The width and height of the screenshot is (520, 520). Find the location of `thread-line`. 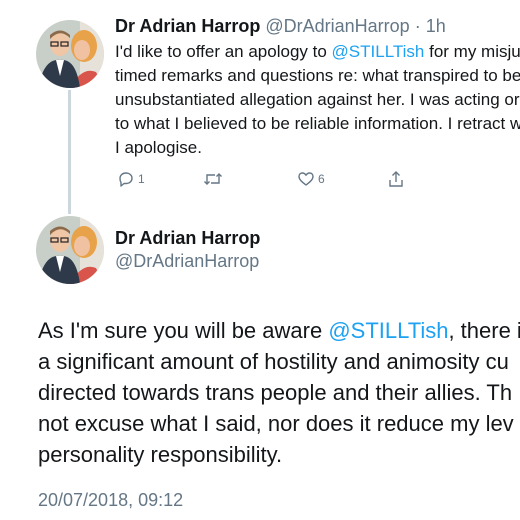

thread-line is located at coordinates (69, 152).